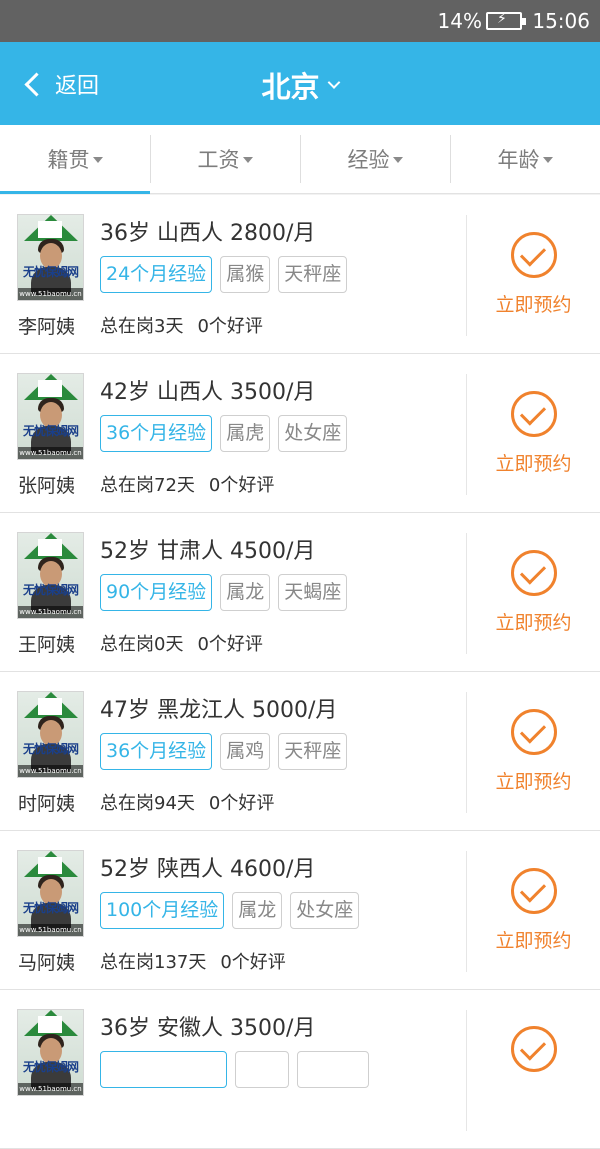 This screenshot has width=600, height=1149. I want to click on days-on-duty: 总在岗3天, so click(142, 326).